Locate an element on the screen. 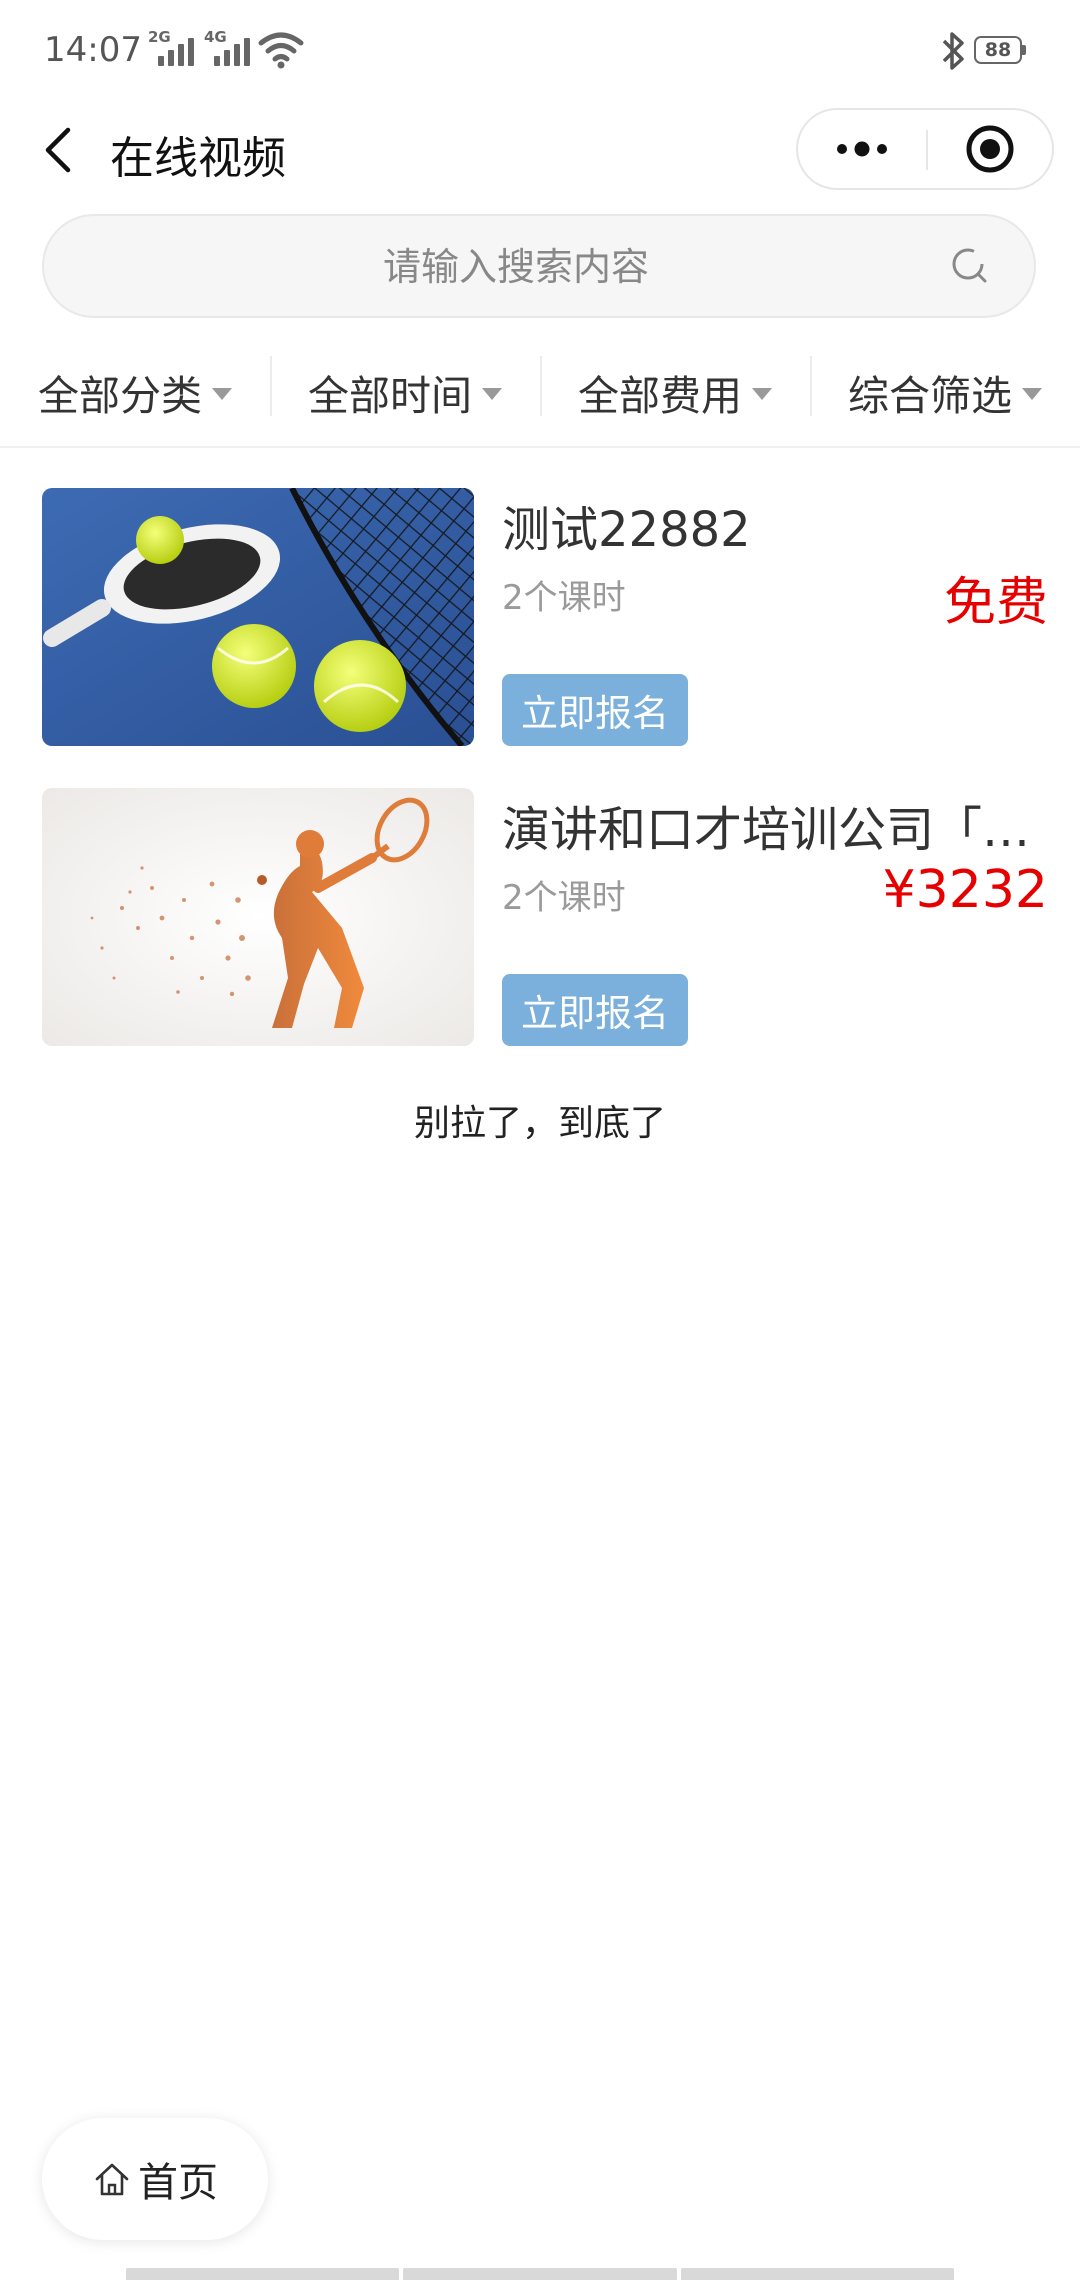 This screenshot has width=1080, height=2280. more-dots-icon is located at coordinates (862, 149).